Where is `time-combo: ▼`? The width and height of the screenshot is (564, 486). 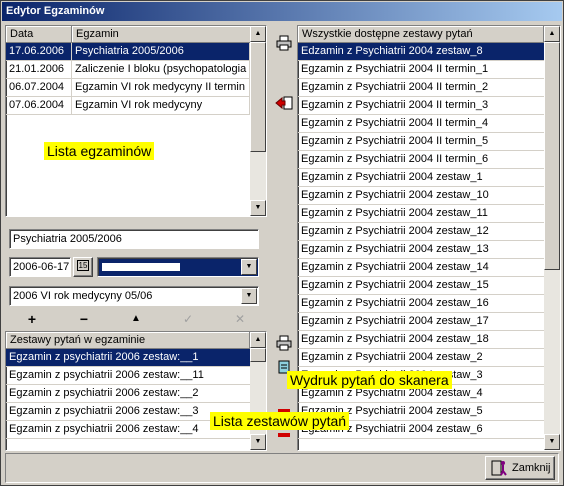
time-combo: ▼ is located at coordinates (178, 267).